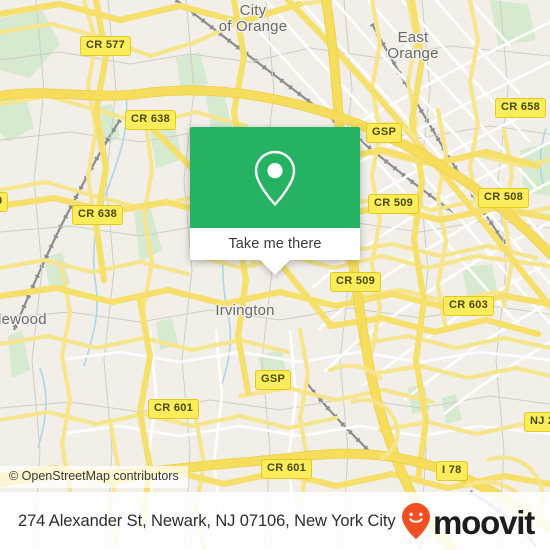 Image resolution: width=550 pixels, height=550 pixels. I want to click on shield-i-78: I 78, so click(452, 471).